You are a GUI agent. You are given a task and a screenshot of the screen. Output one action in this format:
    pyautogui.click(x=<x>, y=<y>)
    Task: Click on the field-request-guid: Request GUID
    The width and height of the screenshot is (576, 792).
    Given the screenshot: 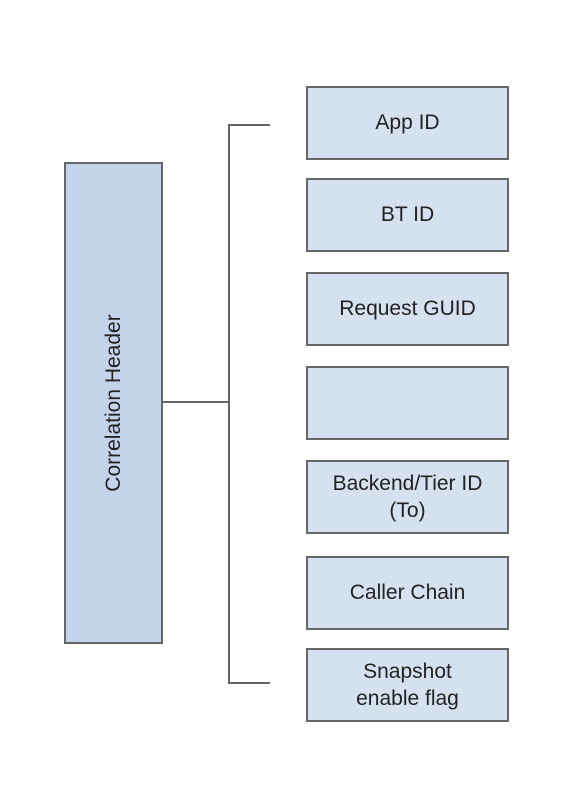 What is the action you would take?
    pyautogui.click(x=407, y=309)
    